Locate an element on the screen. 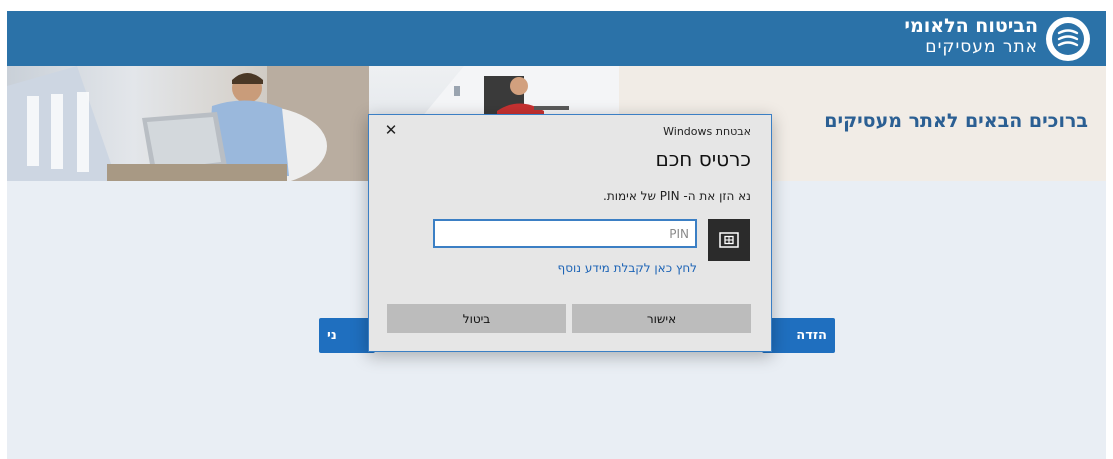  nii-logo-icon is located at coordinates (1068, 39).